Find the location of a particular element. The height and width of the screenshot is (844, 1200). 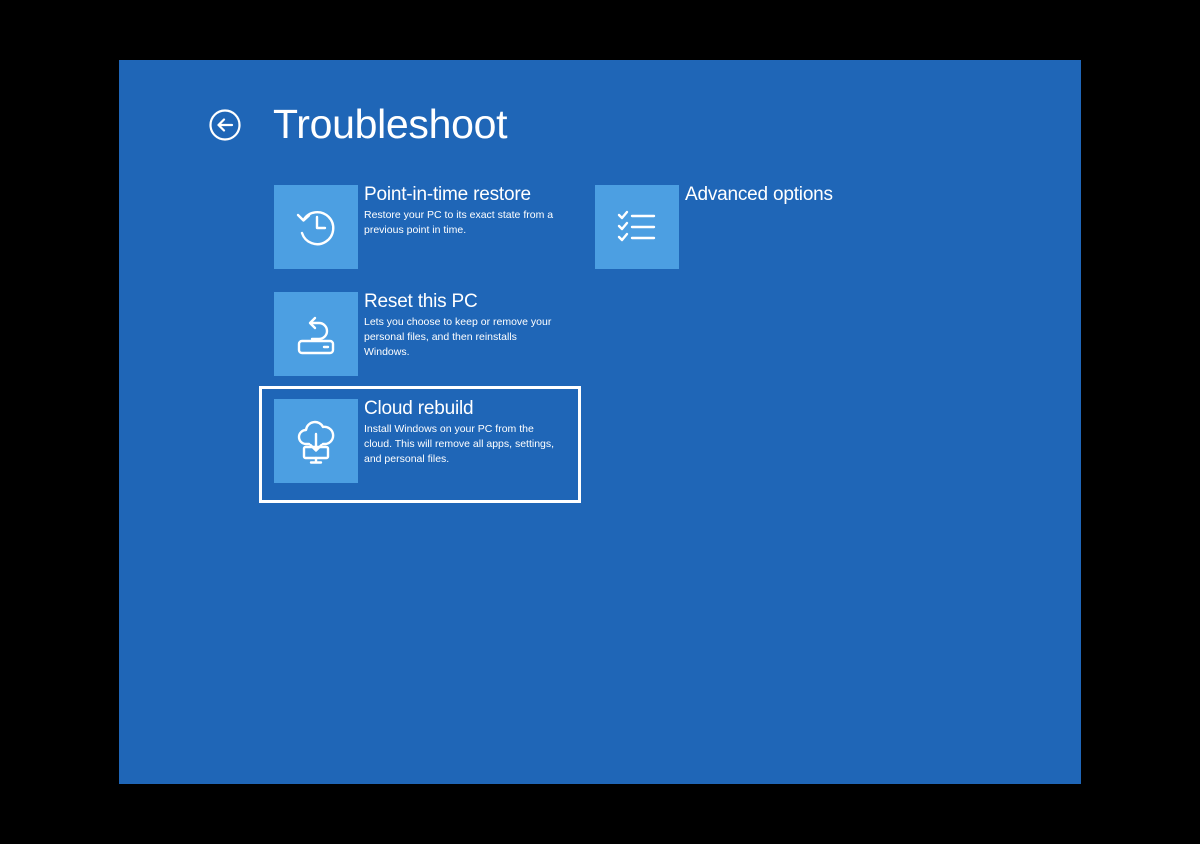

back-arrow-circle-icon is located at coordinates (225, 125).